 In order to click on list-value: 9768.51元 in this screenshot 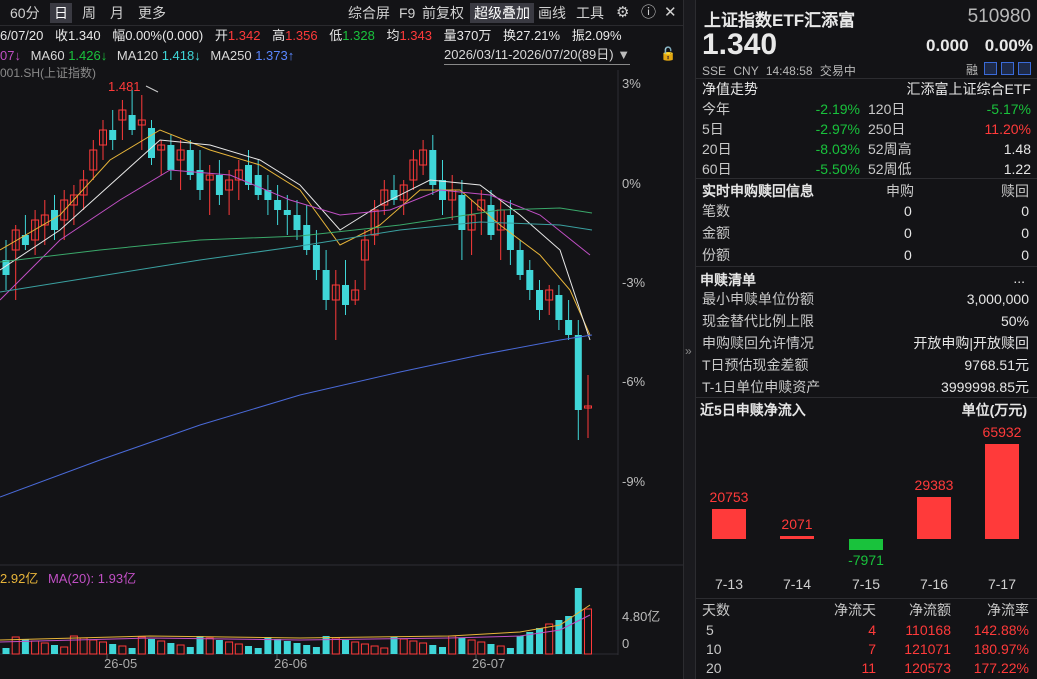, I will do `click(996, 365)`.